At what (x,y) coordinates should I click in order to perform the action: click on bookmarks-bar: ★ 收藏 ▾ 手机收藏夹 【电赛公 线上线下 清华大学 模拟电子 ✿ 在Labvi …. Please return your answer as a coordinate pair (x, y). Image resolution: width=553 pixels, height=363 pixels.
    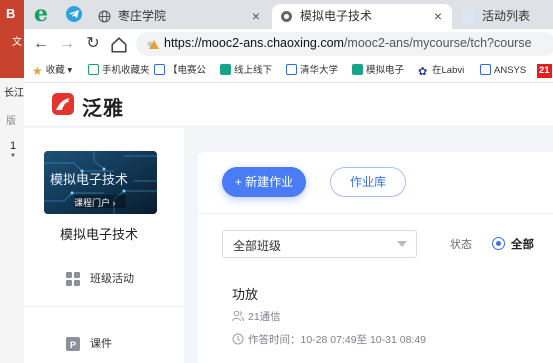
    Looking at the image, I should click on (288, 71).